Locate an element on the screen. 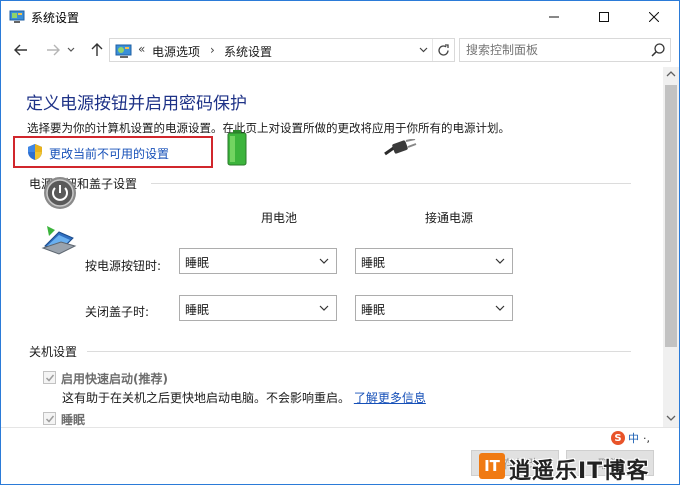 The image size is (680, 485). back-button is located at coordinates (21, 50).